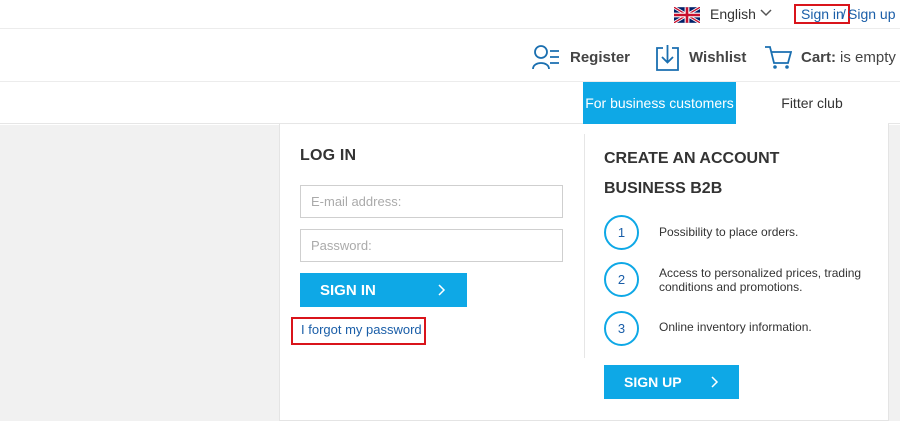 The height and width of the screenshot is (421, 900). I want to click on create-account-title: CREATE AN ACCOUNT BUSINESS B2B, so click(692, 173).